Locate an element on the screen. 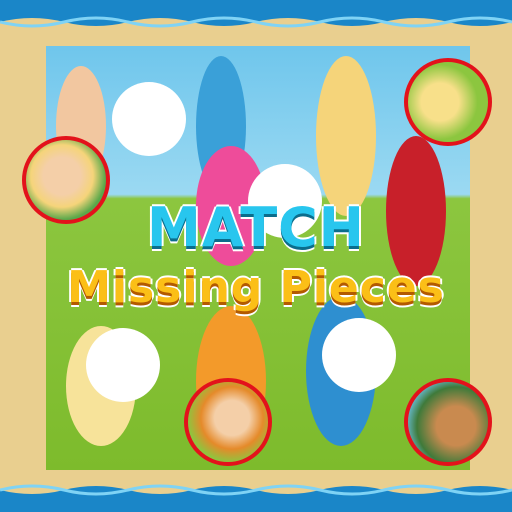  title-match: MATCH is located at coordinates (256, 227).